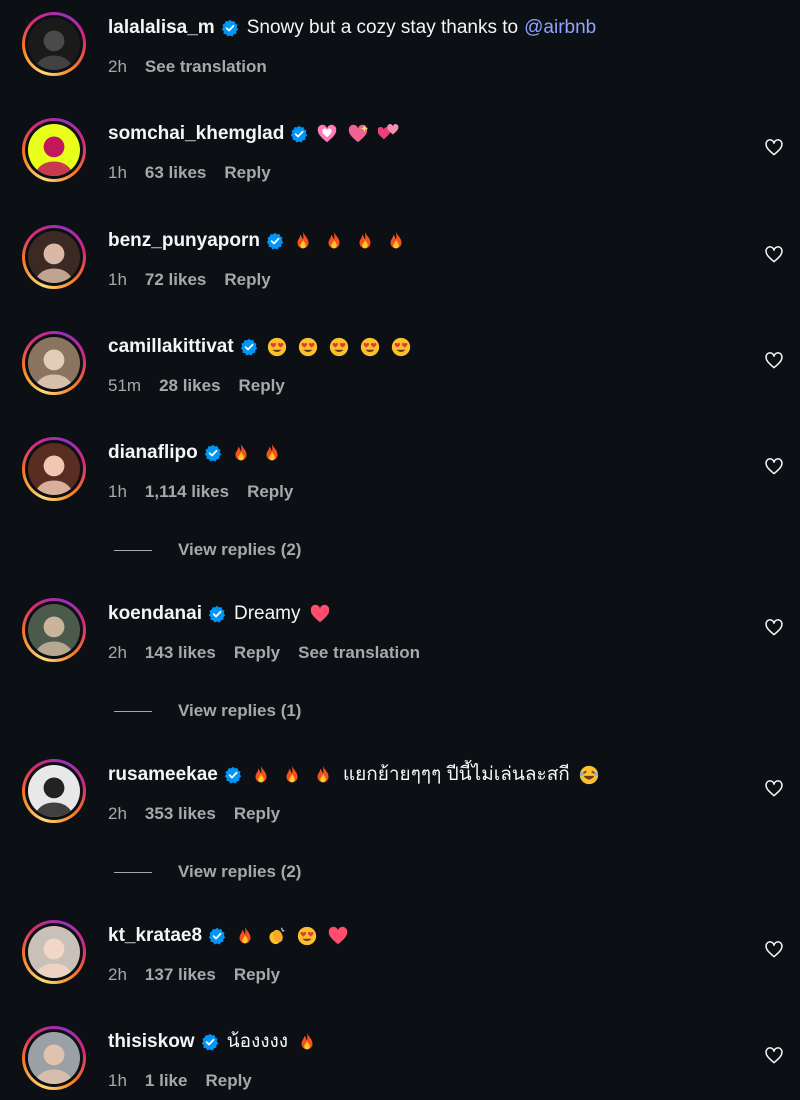  What do you see at coordinates (314, 711) in the screenshot?
I see `view-replies-button: View replies (1)` at bounding box center [314, 711].